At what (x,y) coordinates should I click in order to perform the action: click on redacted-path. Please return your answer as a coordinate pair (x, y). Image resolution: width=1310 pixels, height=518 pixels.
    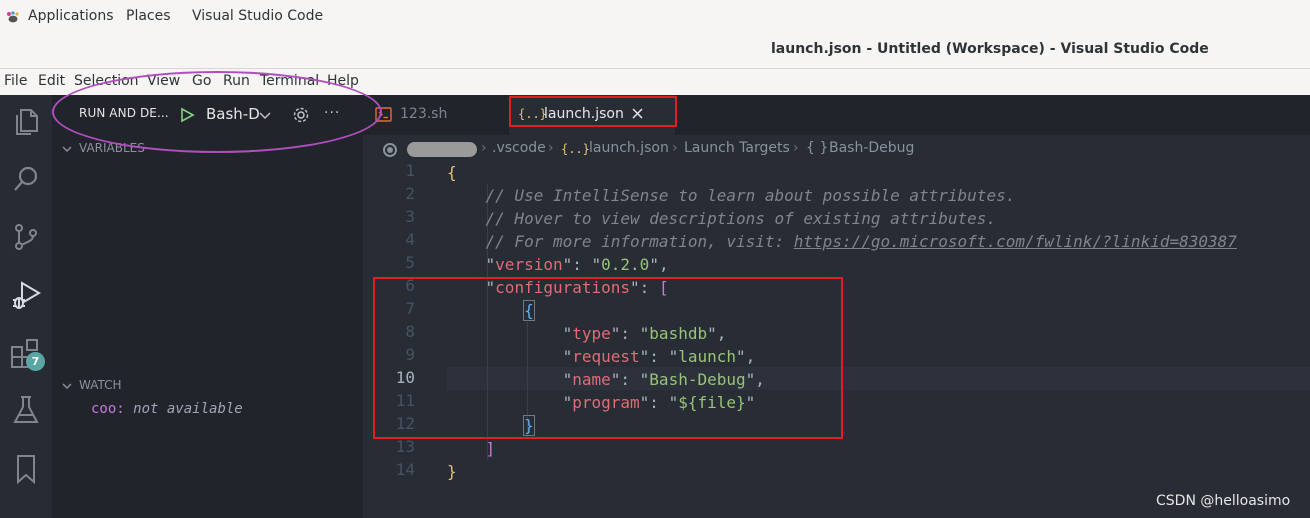
    Looking at the image, I should click on (442, 149).